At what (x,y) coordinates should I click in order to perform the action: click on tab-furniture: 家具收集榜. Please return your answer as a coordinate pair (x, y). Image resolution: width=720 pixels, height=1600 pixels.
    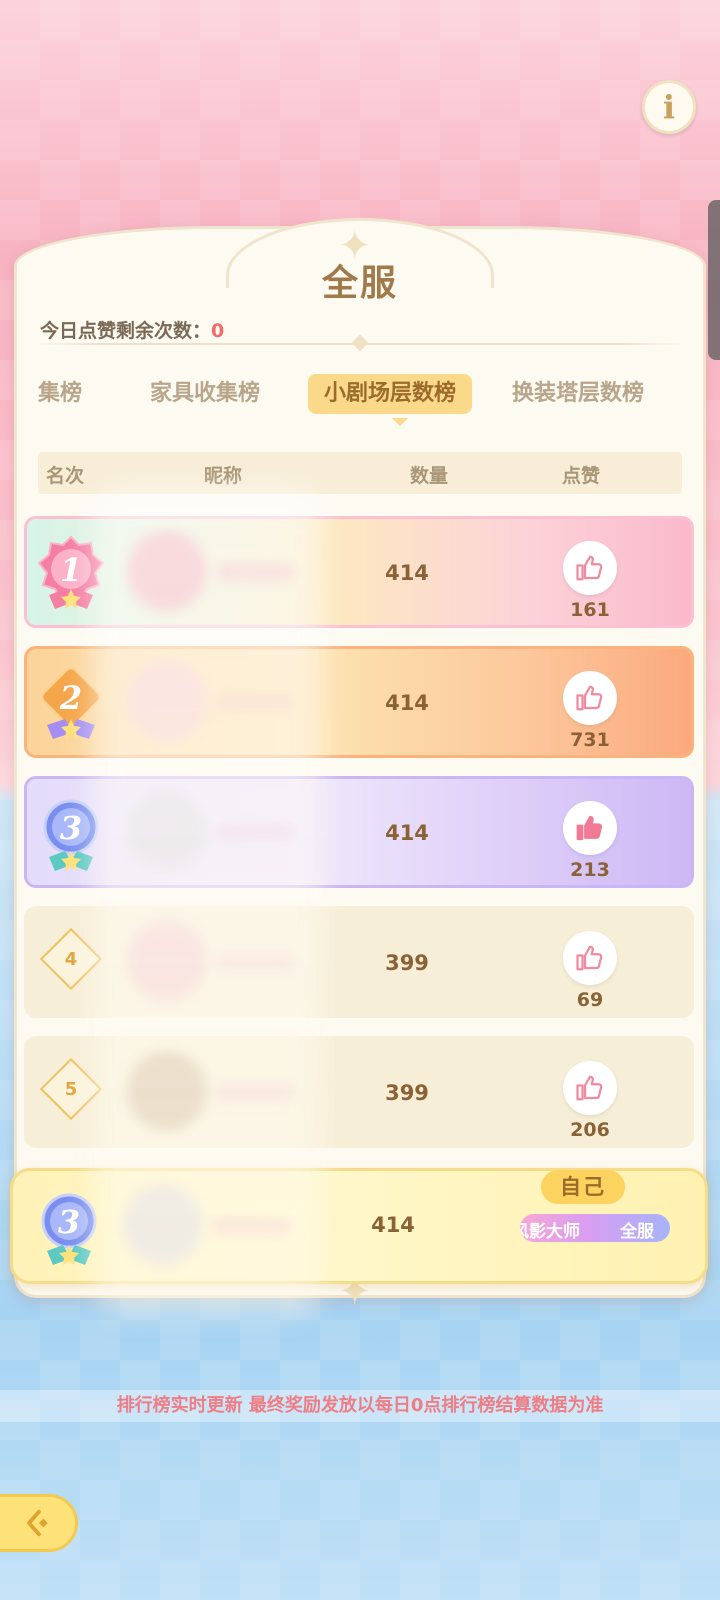
    Looking at the image, I should click on (205, 394).